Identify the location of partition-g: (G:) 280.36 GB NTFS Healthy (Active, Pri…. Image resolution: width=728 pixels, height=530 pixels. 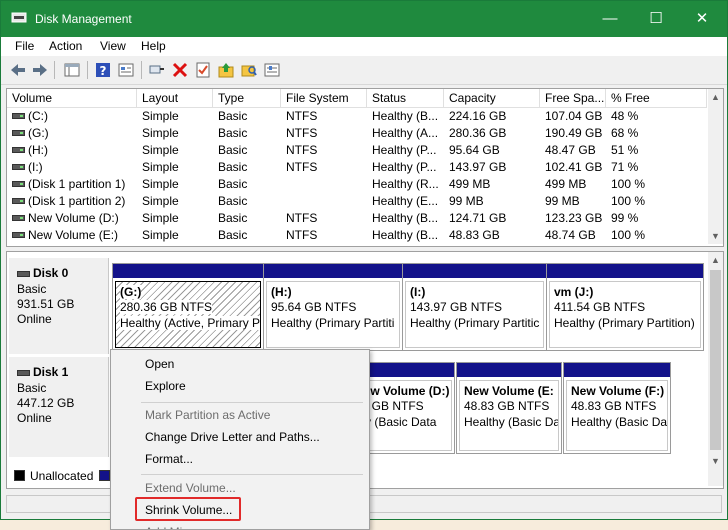
(188, 307).